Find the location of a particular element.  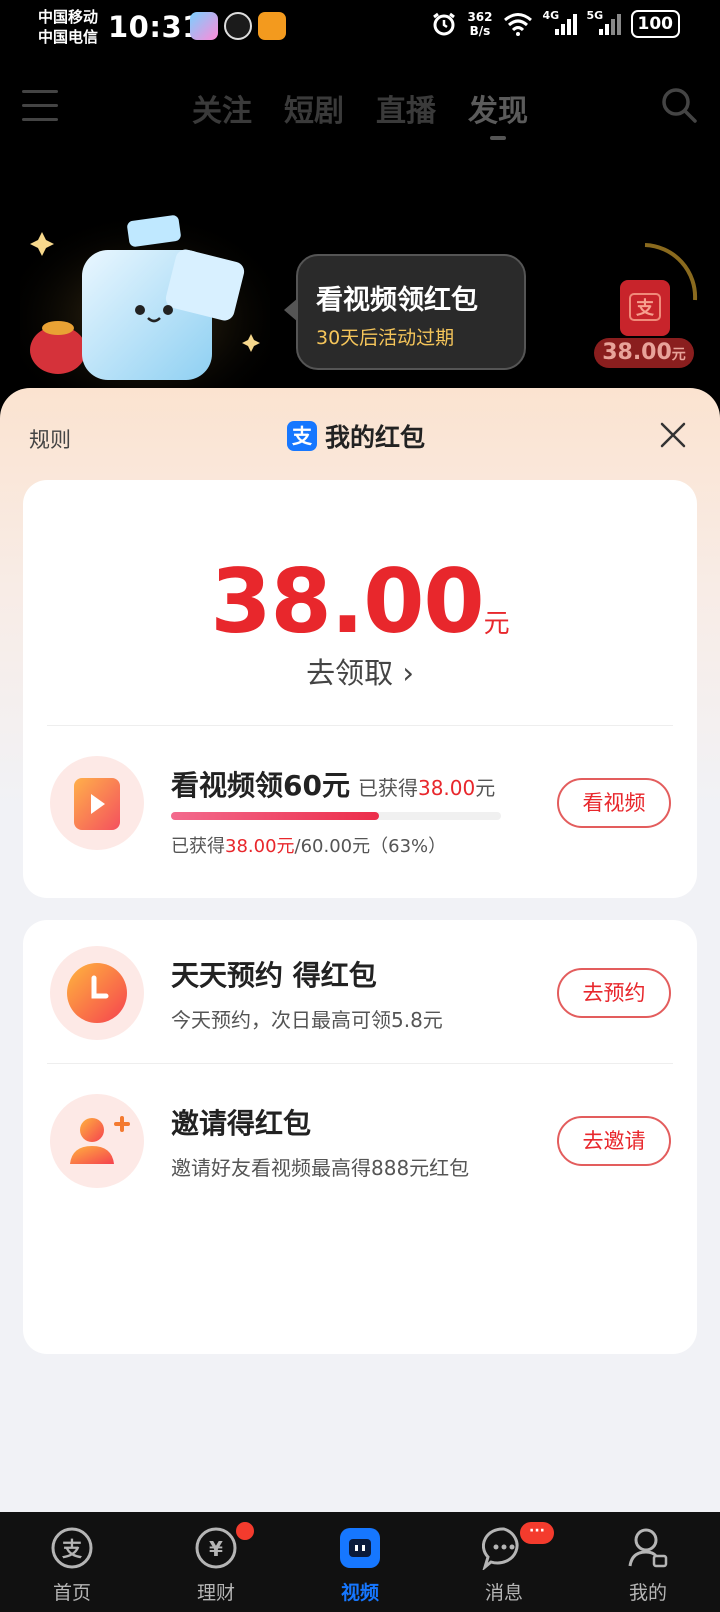

game-app-icon is located at coordinates (204, 26).